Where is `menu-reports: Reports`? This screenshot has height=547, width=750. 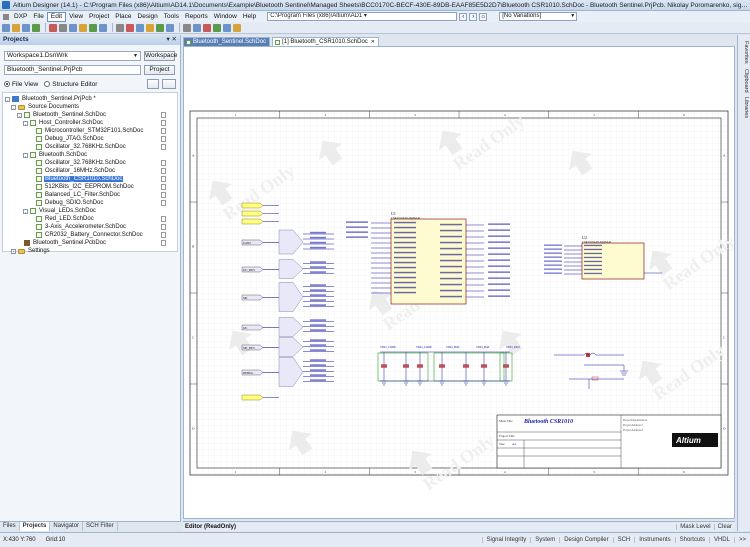
menu-reports: Reports is located at coordinates (196, 17).